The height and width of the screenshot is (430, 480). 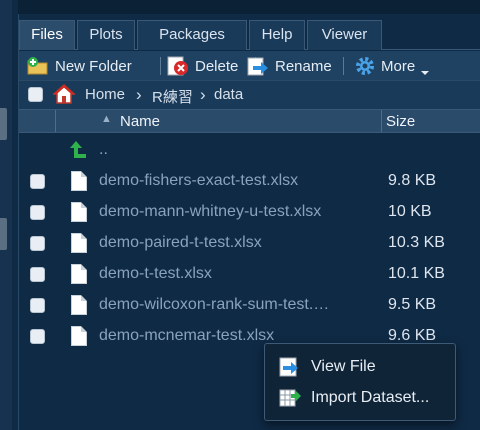 I want to click on pane-tab-bar: Files Plots Packages Help Viewer, so click(x=249, y=35).